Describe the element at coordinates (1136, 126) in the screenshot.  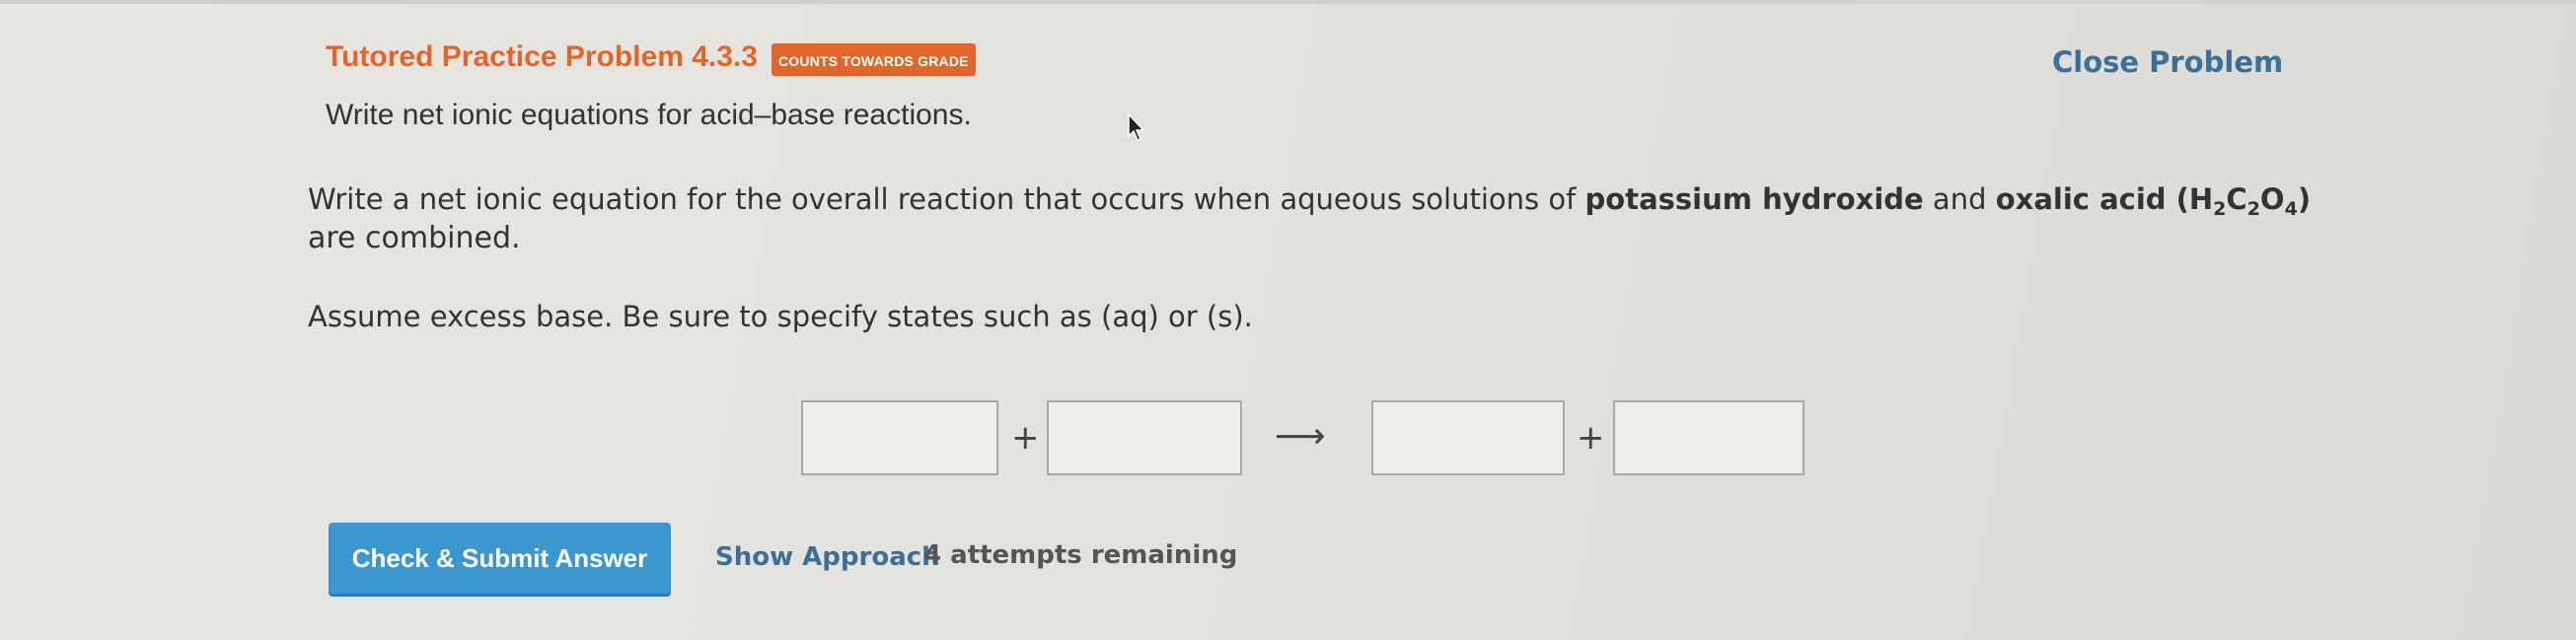
I see `mouse-cursor-icon` at that location.